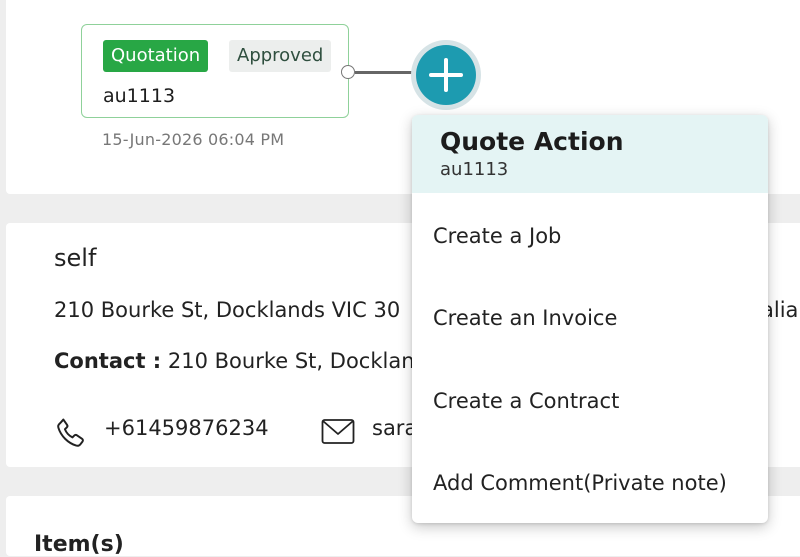  Describe the element at coordinates (474, 169) in the screenshot. I see `menu-subtitle: au1113` at that location.